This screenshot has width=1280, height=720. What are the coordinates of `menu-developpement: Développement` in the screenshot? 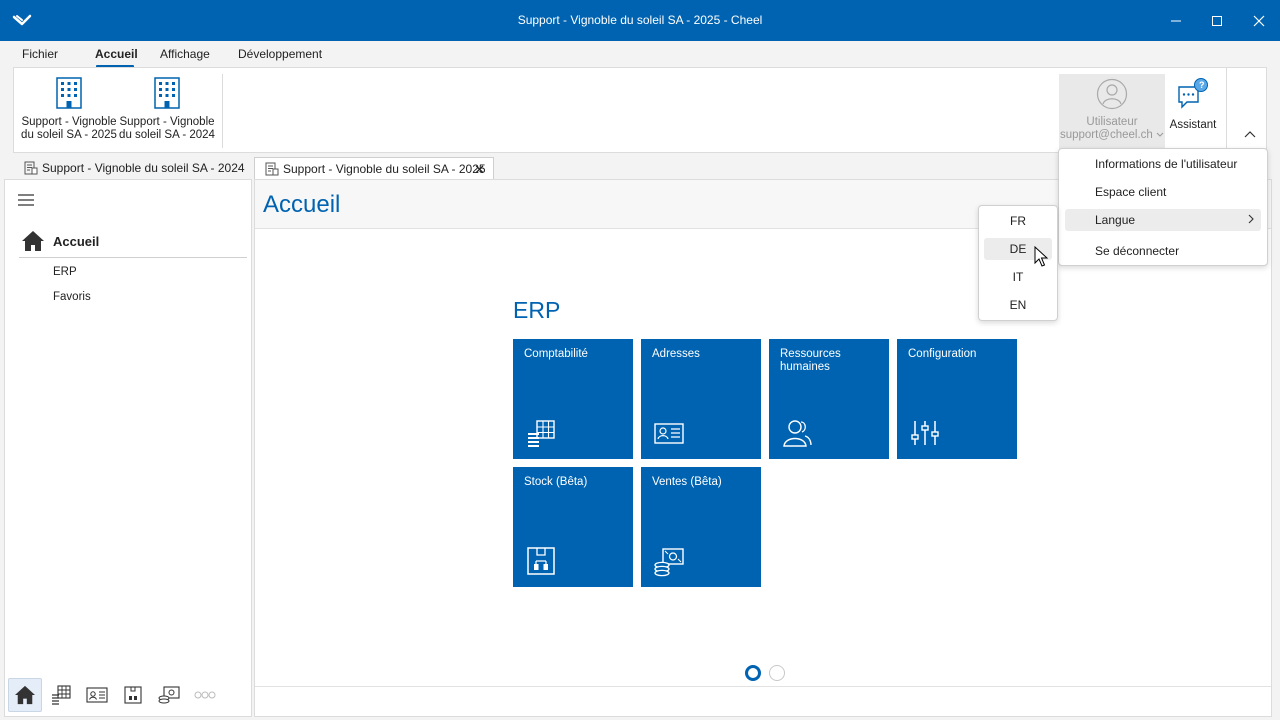 It's located at (280, 54).